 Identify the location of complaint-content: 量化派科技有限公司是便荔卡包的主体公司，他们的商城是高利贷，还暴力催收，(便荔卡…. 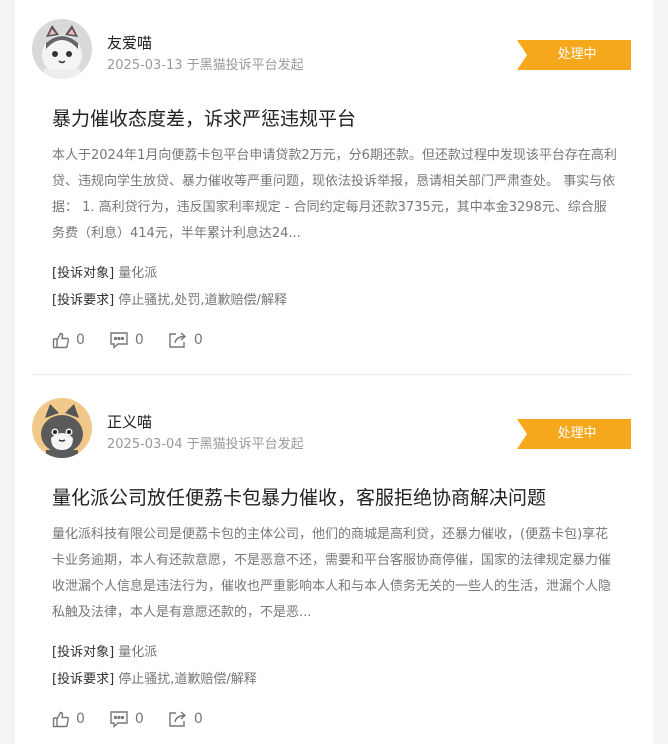
(334, 574).